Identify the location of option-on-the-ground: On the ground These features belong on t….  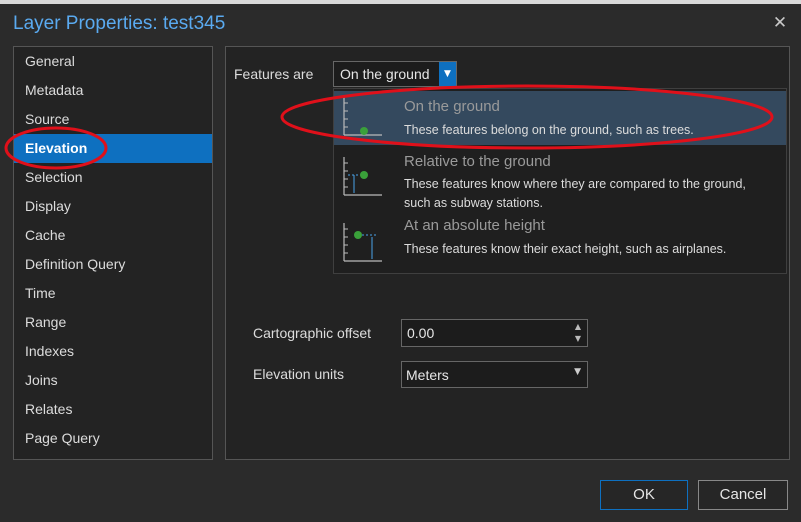
(560, 118).